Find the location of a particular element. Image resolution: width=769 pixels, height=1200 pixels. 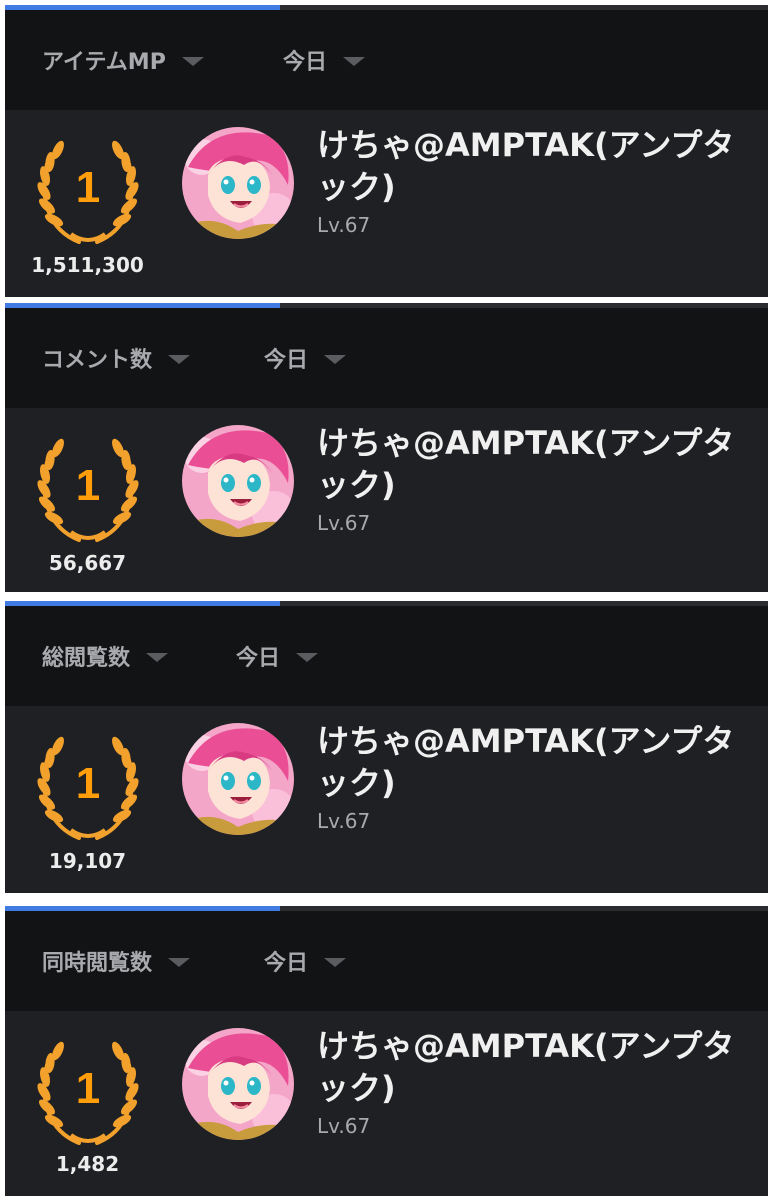

panel-header: 総閲覧数 今日 is located at coordinates (386, 656).